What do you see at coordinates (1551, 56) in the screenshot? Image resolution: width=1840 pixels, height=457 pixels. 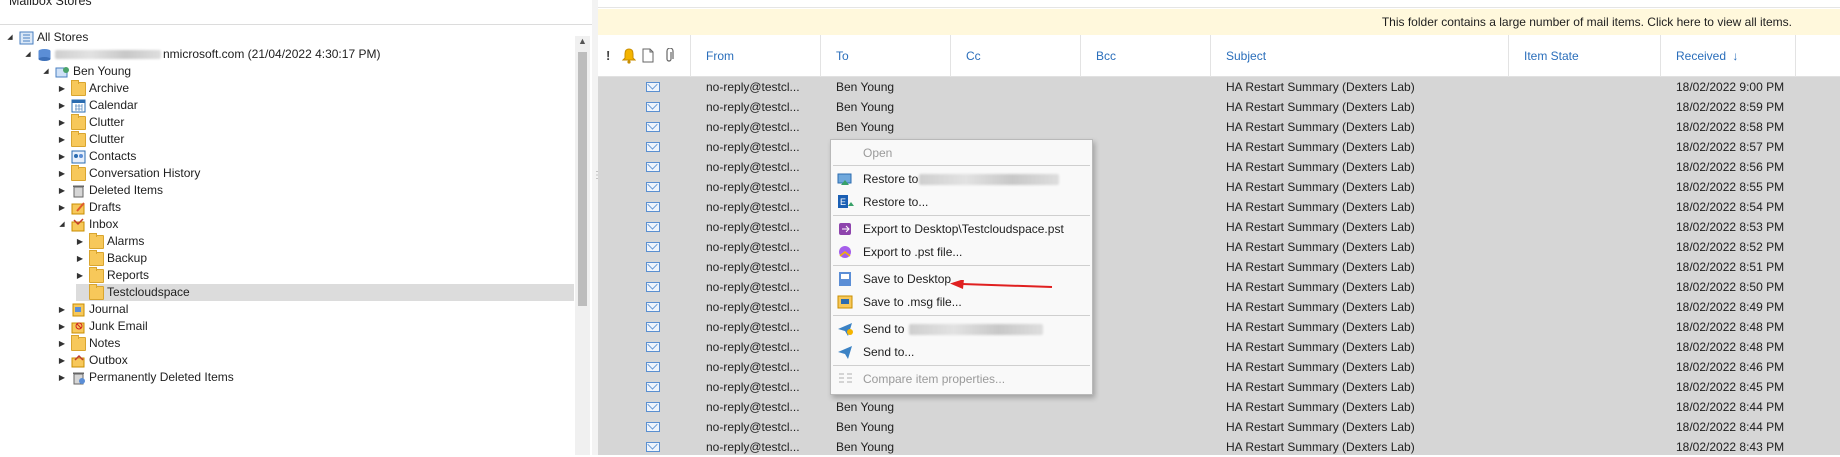 I see `column-item-state: Item State` at bounding box center [1551, 56].